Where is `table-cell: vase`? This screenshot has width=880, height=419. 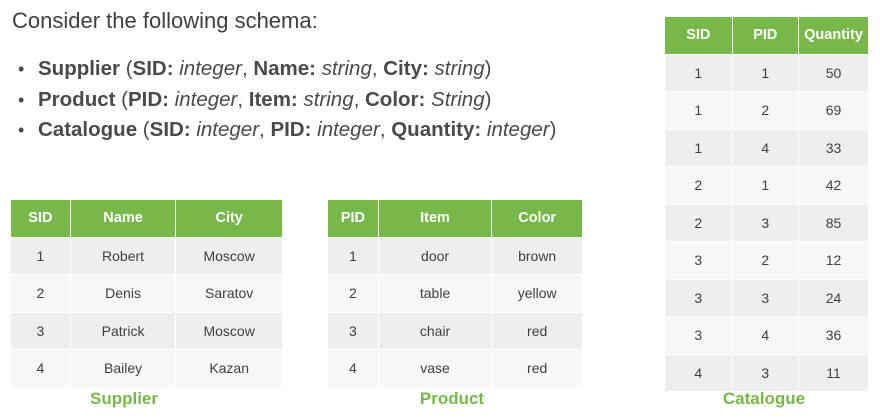 table-cell: vase is located at coordinates (435, 368).